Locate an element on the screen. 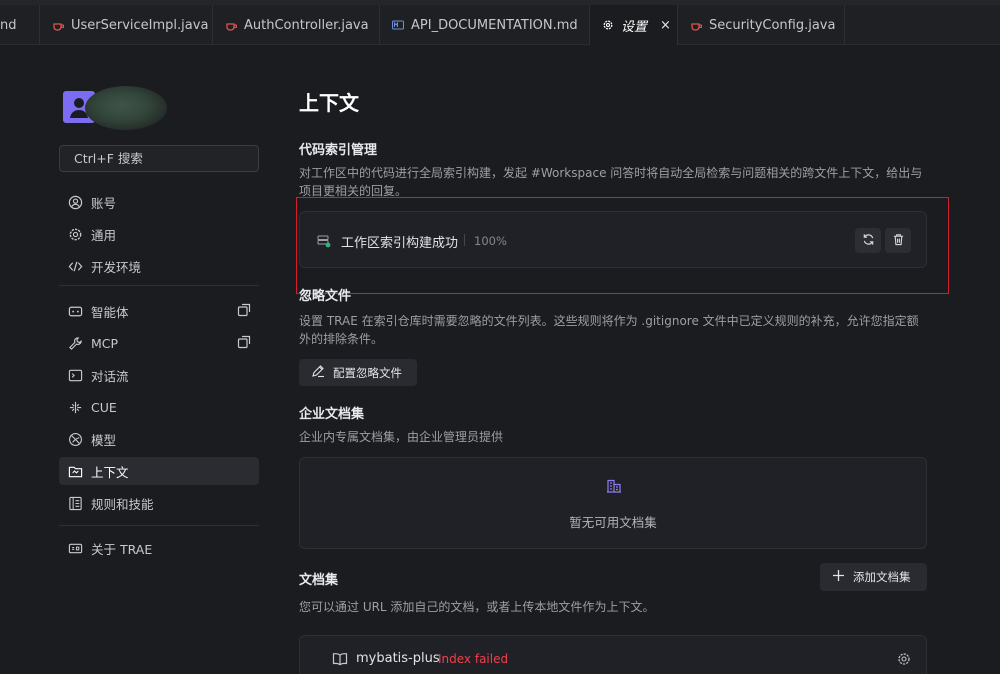 The image size is (1000, 674). doc-set-name: mybatis-plus is located at coordinates (398, 658).